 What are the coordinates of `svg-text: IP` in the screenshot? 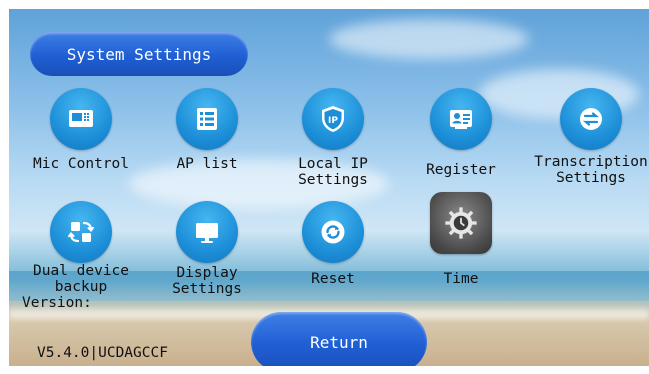 It's located at (333, 121).